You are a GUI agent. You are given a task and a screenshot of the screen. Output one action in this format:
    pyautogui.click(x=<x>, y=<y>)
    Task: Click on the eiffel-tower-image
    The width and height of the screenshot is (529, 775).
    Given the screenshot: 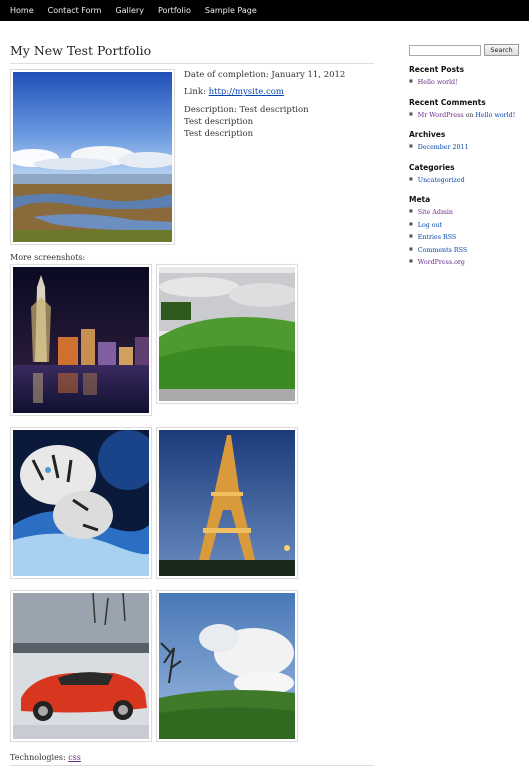 What is the action you would take?
    pyautogui.click(x=227, y=503)
    